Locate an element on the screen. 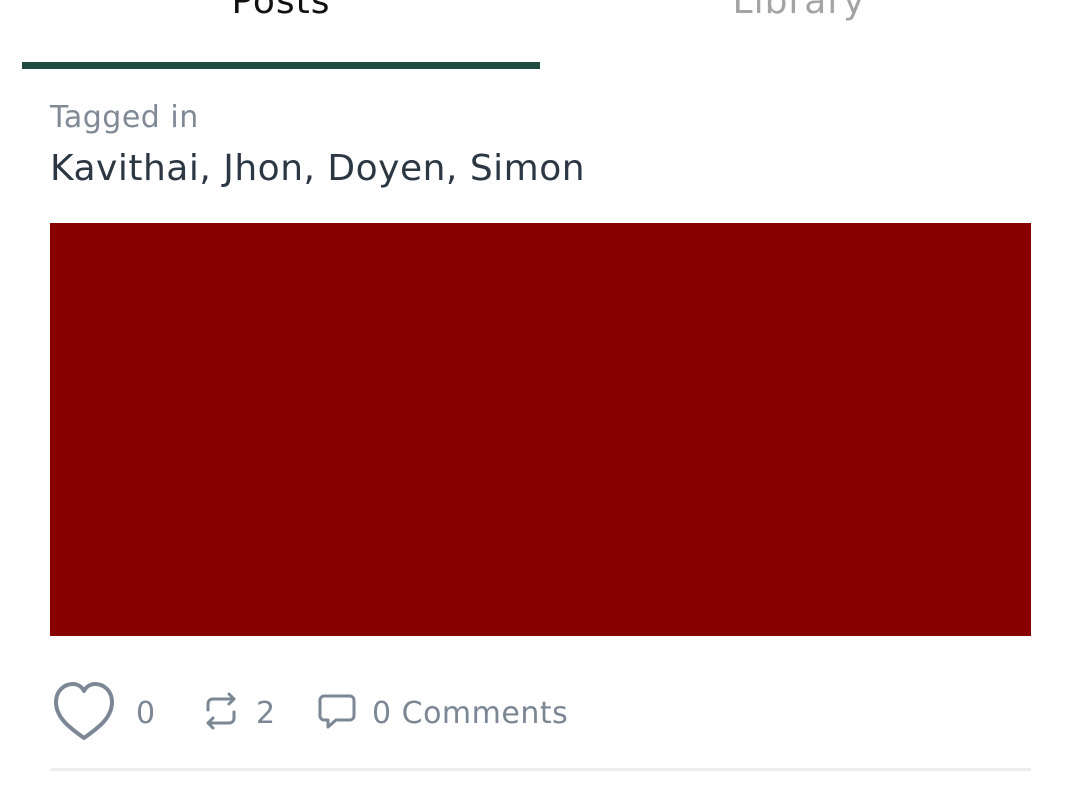 The height and width of the screenshot is (810, 1080). repost-count: 2 is located at coordinates (266, 713).